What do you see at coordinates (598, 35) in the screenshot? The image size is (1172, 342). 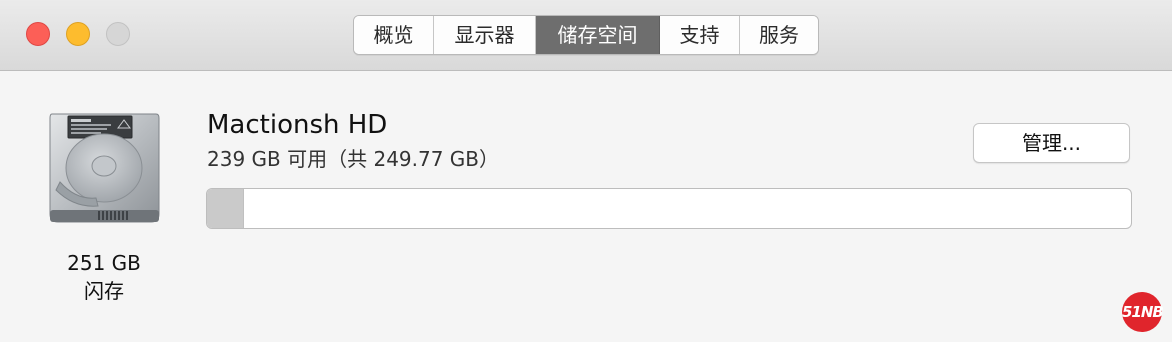 I see `tab-storage: 储存空间` at bounding box center [598, 35].